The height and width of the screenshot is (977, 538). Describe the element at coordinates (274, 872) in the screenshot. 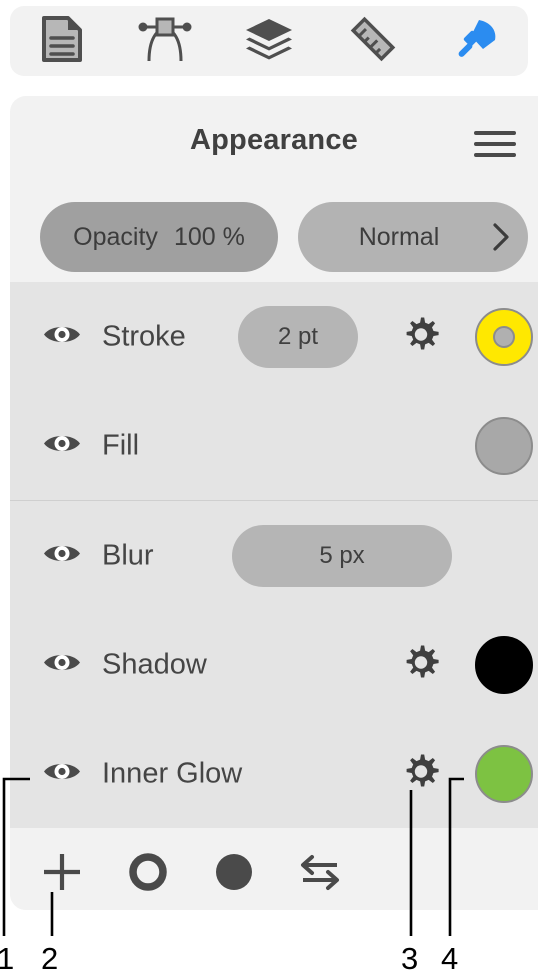

I see `panel-bottom-bar` at that location.